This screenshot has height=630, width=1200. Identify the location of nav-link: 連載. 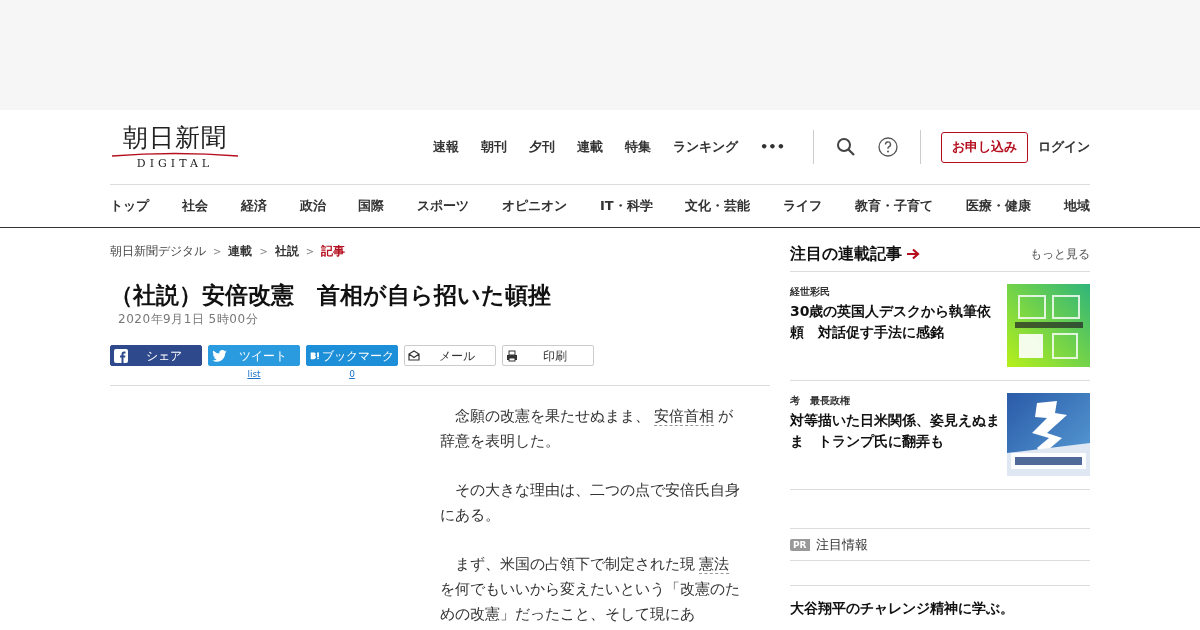
(590, 147).